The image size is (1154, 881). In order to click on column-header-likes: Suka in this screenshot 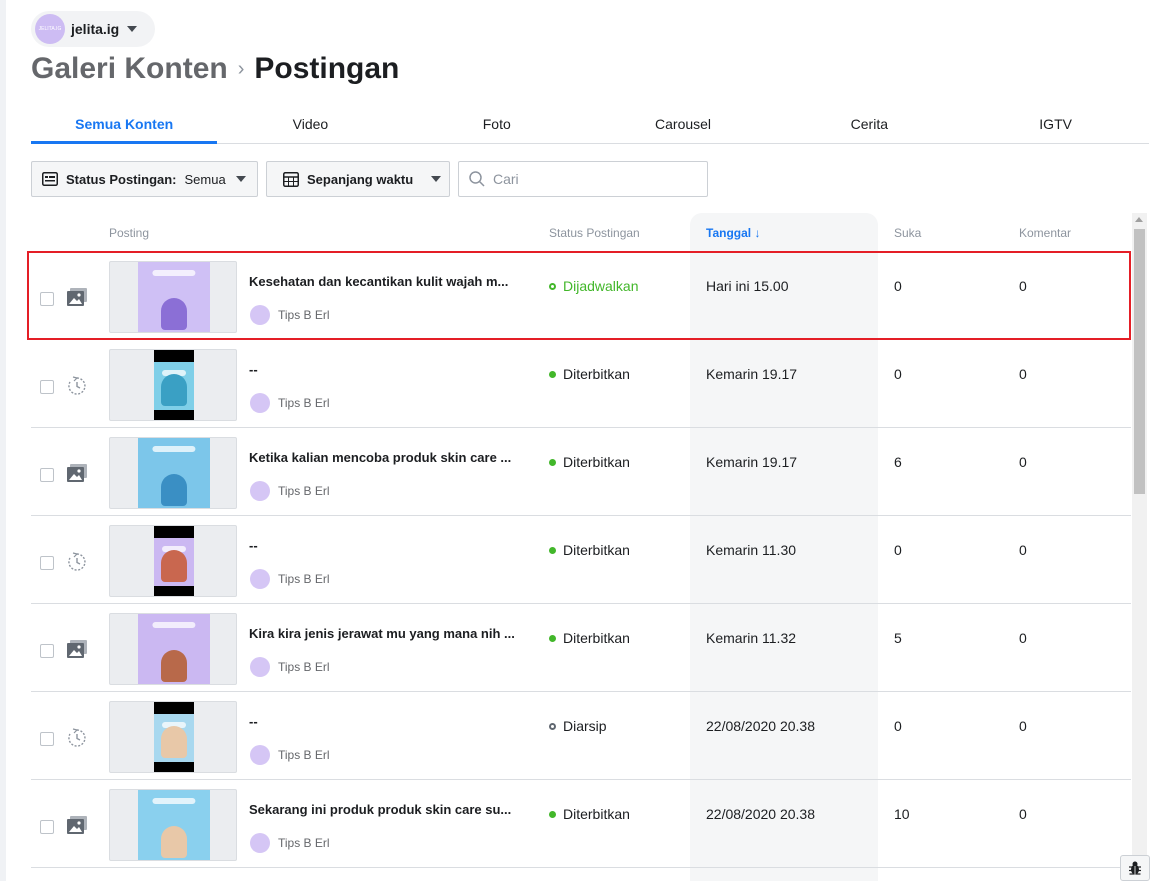, I will do `click(908, 233)`.